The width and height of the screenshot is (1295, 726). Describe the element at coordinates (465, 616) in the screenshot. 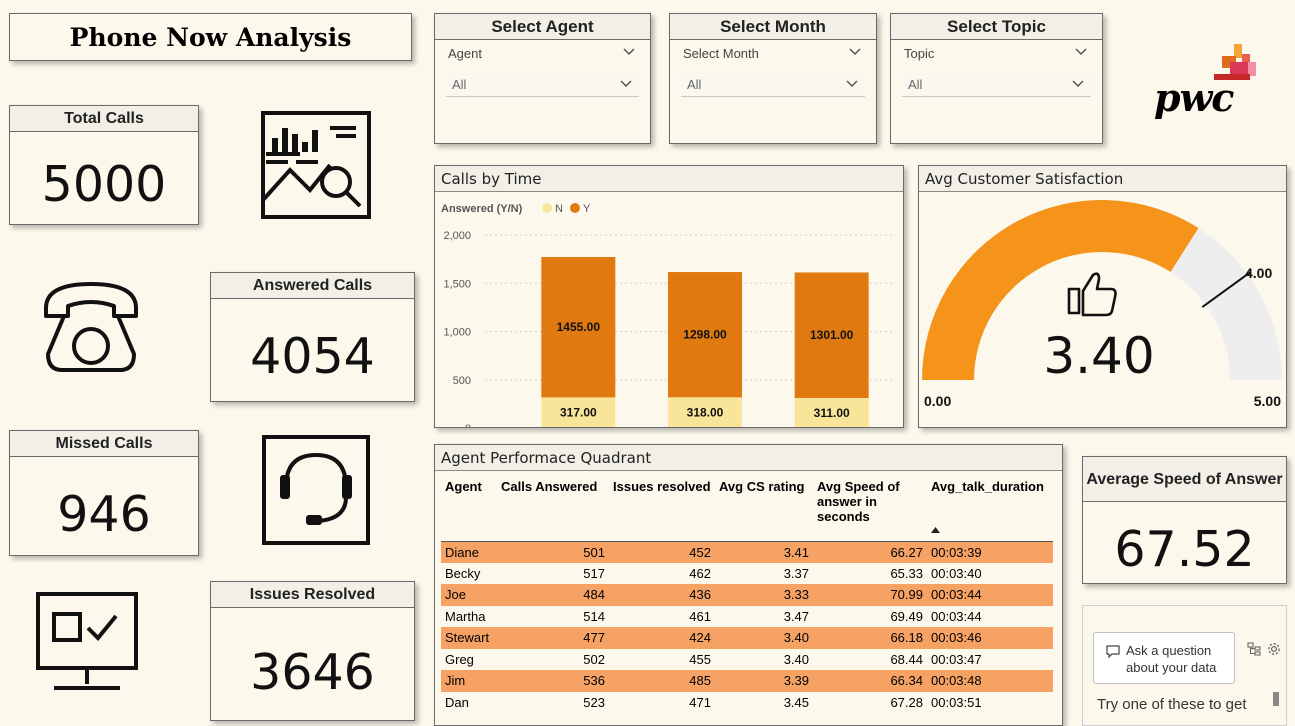

I see `cell-agent: Martha` at that location.